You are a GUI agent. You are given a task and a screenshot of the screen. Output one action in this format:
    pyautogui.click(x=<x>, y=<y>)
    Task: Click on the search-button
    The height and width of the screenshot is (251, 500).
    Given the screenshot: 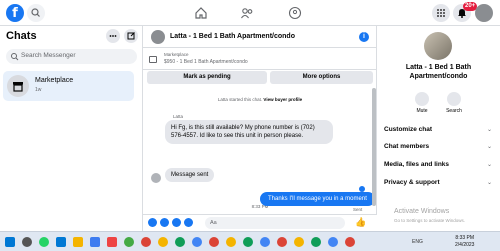 What is the action you would take?
    pyautogui.click(x=36, y=13)
    